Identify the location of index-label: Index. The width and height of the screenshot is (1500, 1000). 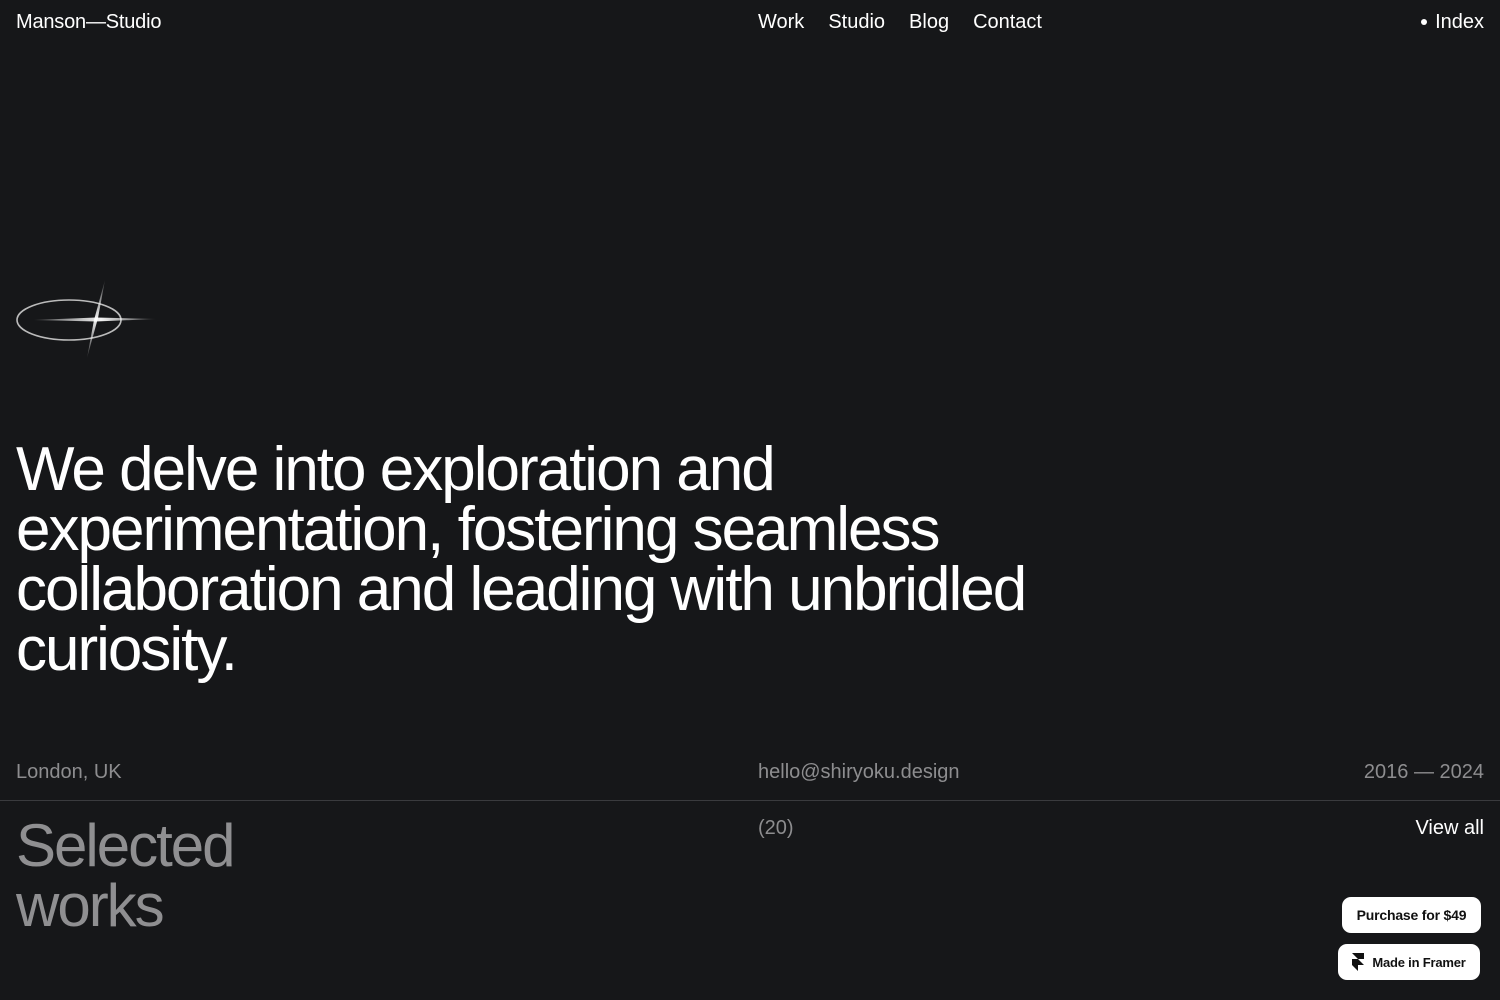
(1459, 22).